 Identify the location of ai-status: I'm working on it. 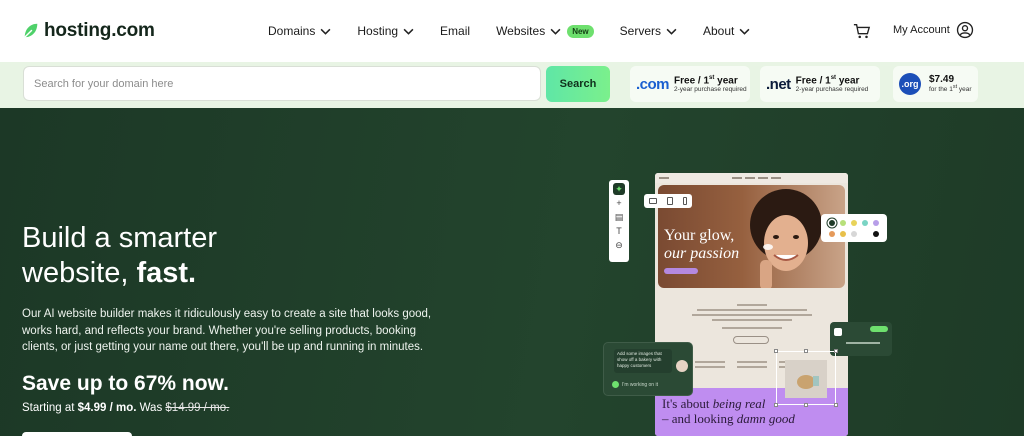
(635, 384).